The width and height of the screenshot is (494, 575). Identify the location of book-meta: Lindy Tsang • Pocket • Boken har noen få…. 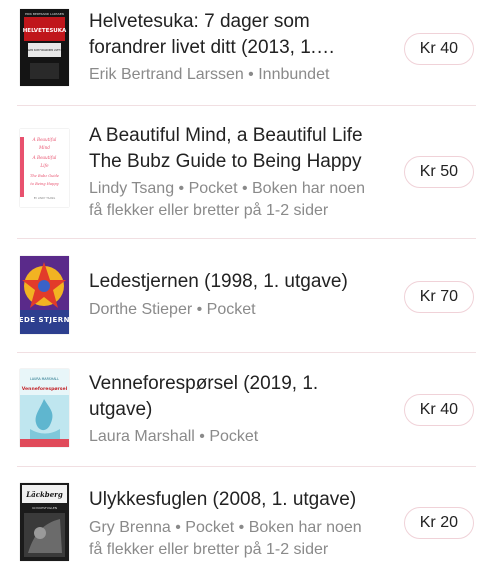
(227, 199).